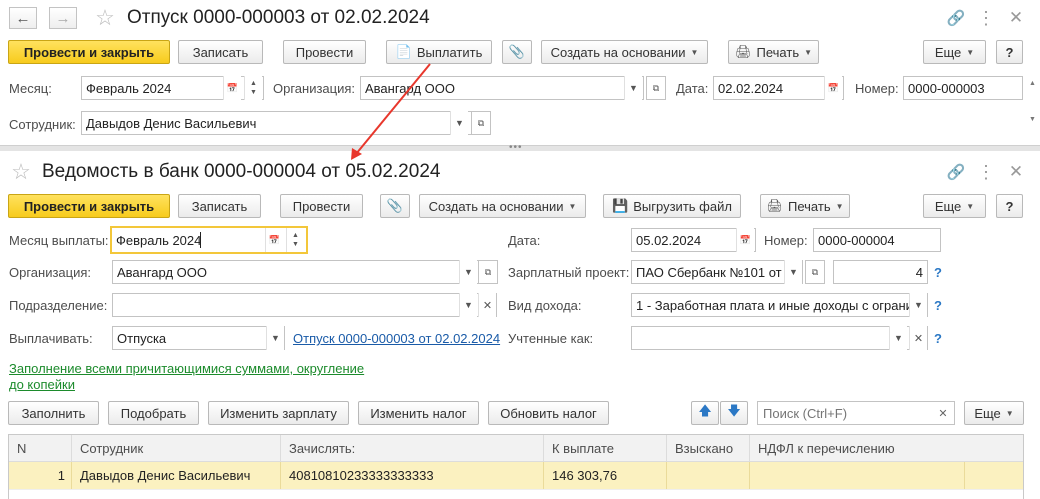 The image size is (1040, 499). I want to click on paperclip-icon: 📎, so click(395, 205).